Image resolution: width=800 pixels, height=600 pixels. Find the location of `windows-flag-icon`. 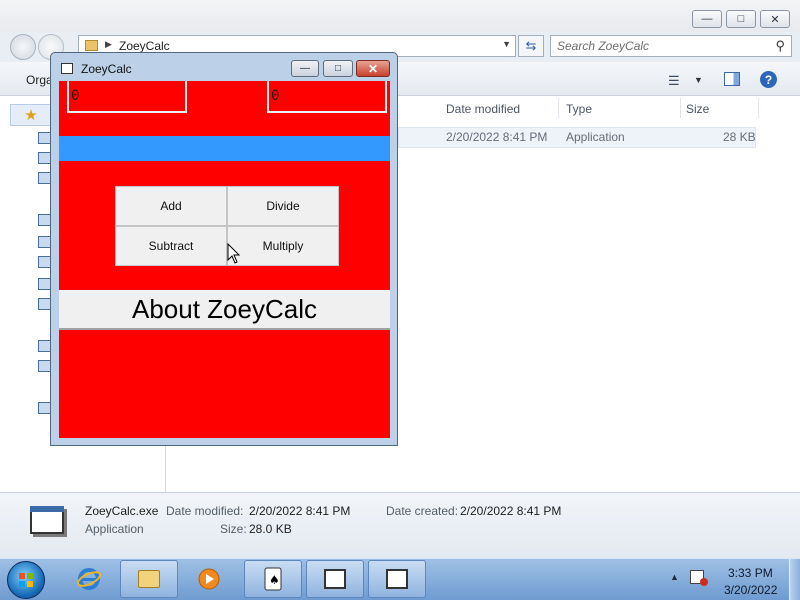

windows-flag-icon is located at coordinates (26, 580).